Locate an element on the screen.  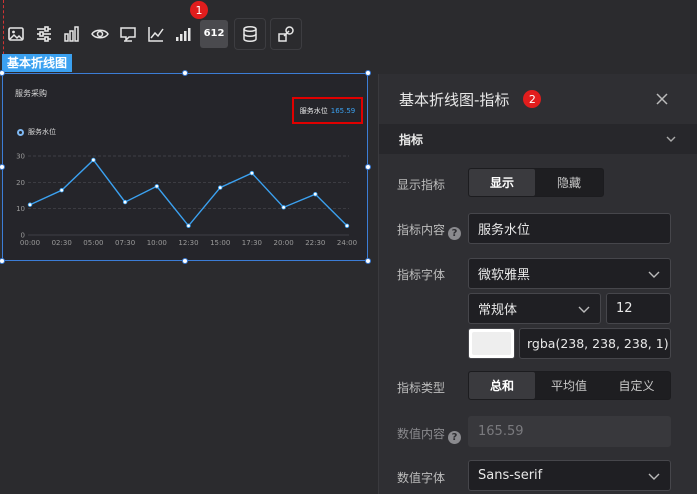
shapes-icon is located at coordinates (286, 34).